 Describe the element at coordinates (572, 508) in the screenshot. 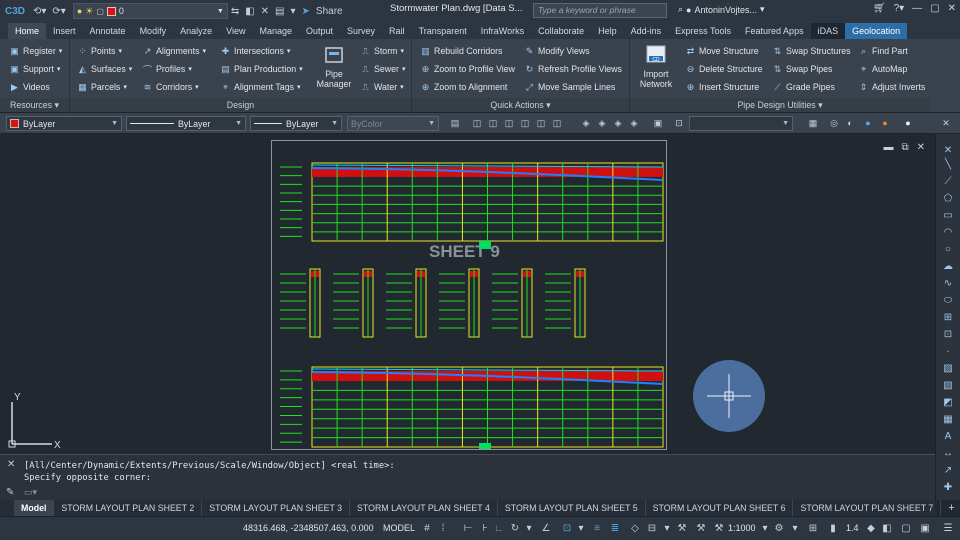

I see `tab-layout-sheet-5: STORM LAYOUT PLAN SHEET 5` at that location.